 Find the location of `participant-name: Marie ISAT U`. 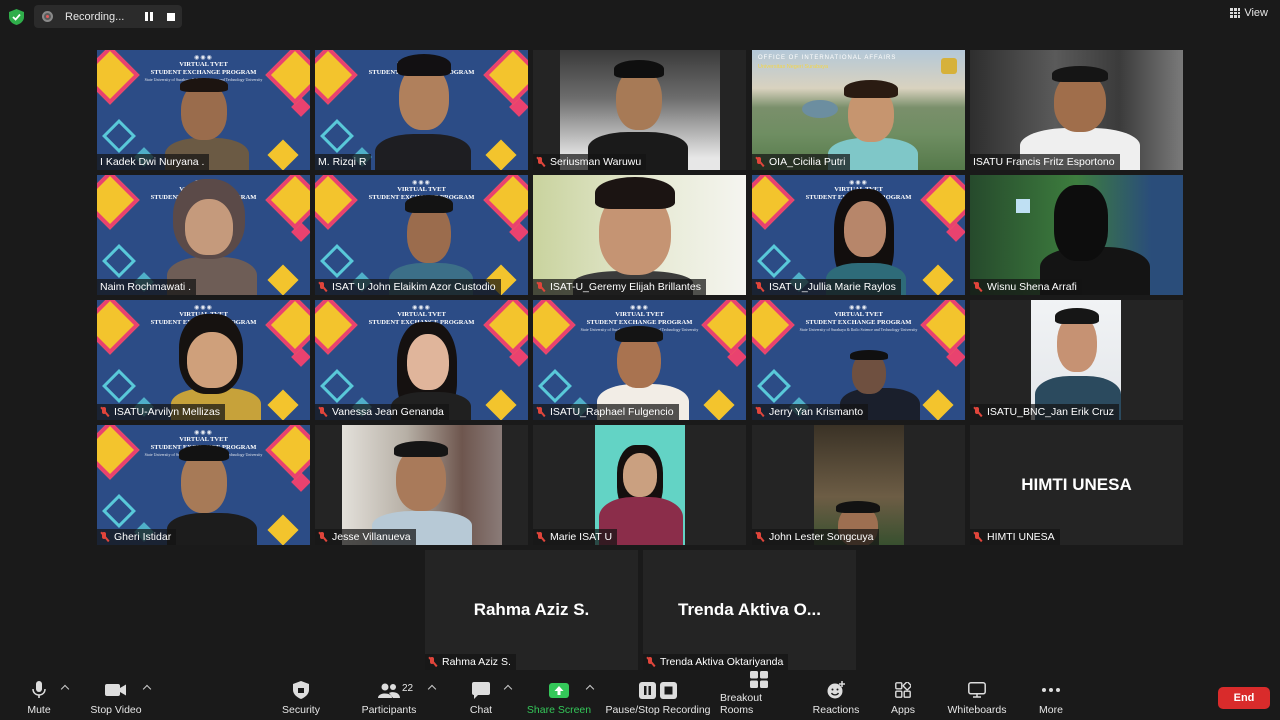

participant-name: Marie ISAT U is located at coordinates (581, 537).